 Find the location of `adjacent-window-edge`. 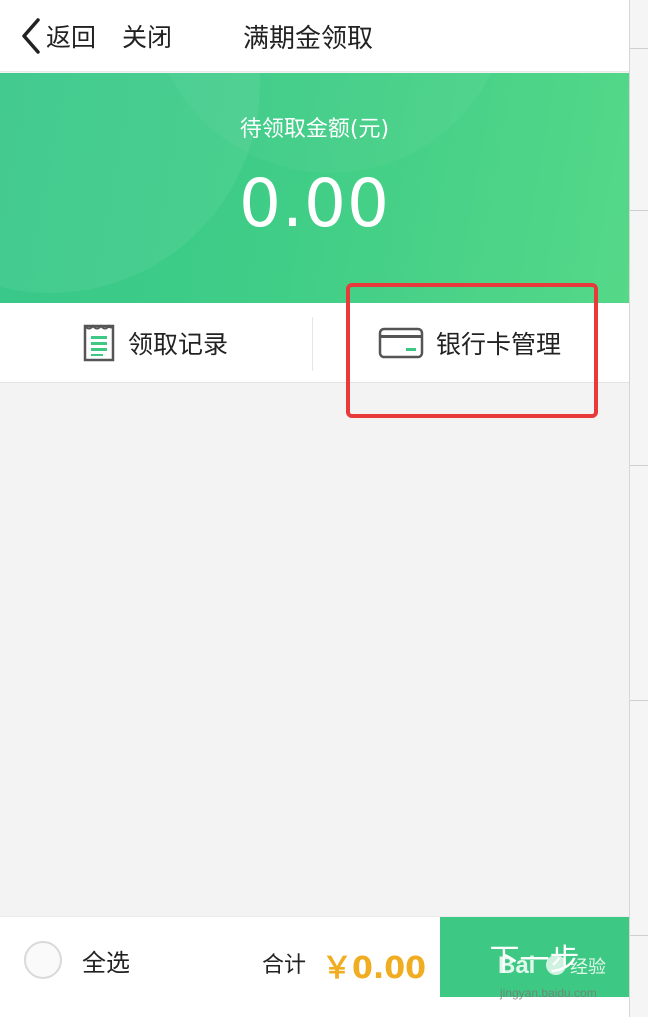

adjacent-window-edge is located at coordinates (638, 508).